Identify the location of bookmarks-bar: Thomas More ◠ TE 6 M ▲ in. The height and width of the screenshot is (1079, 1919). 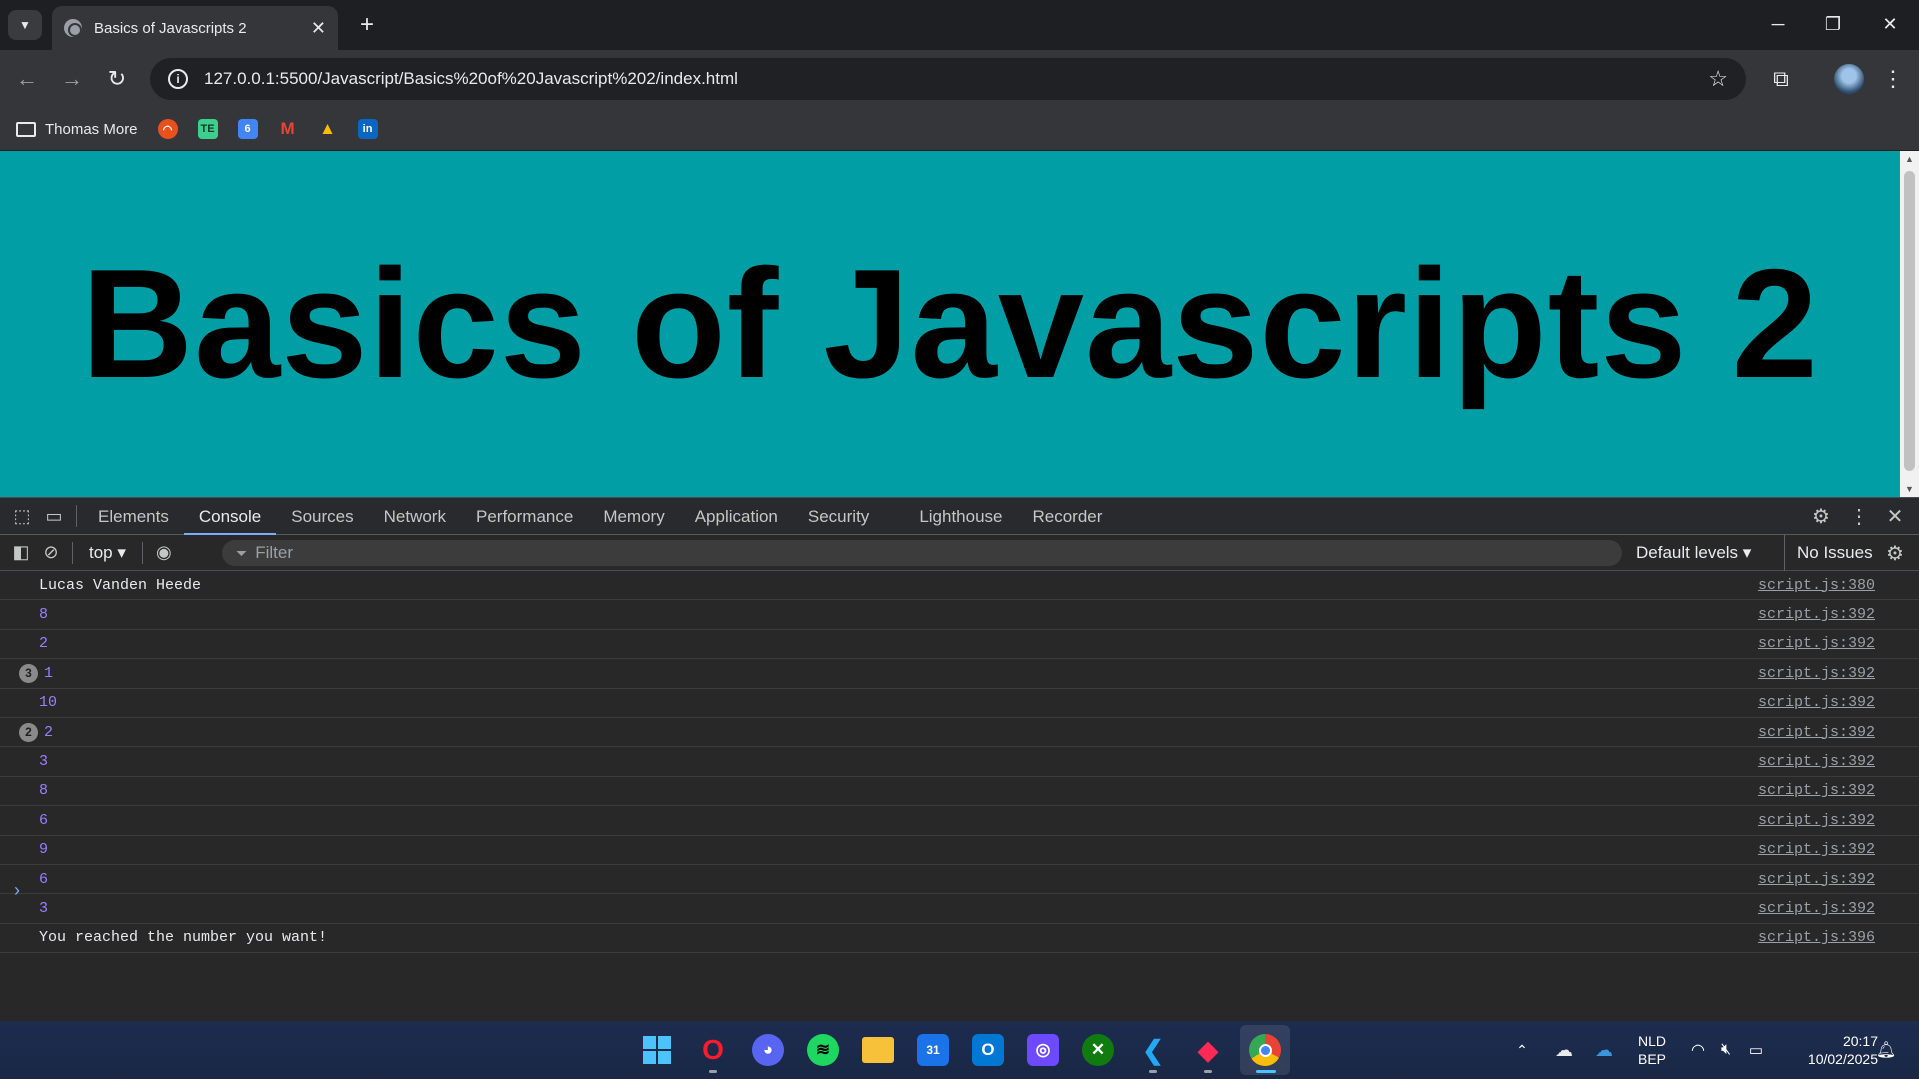
(959, 129).